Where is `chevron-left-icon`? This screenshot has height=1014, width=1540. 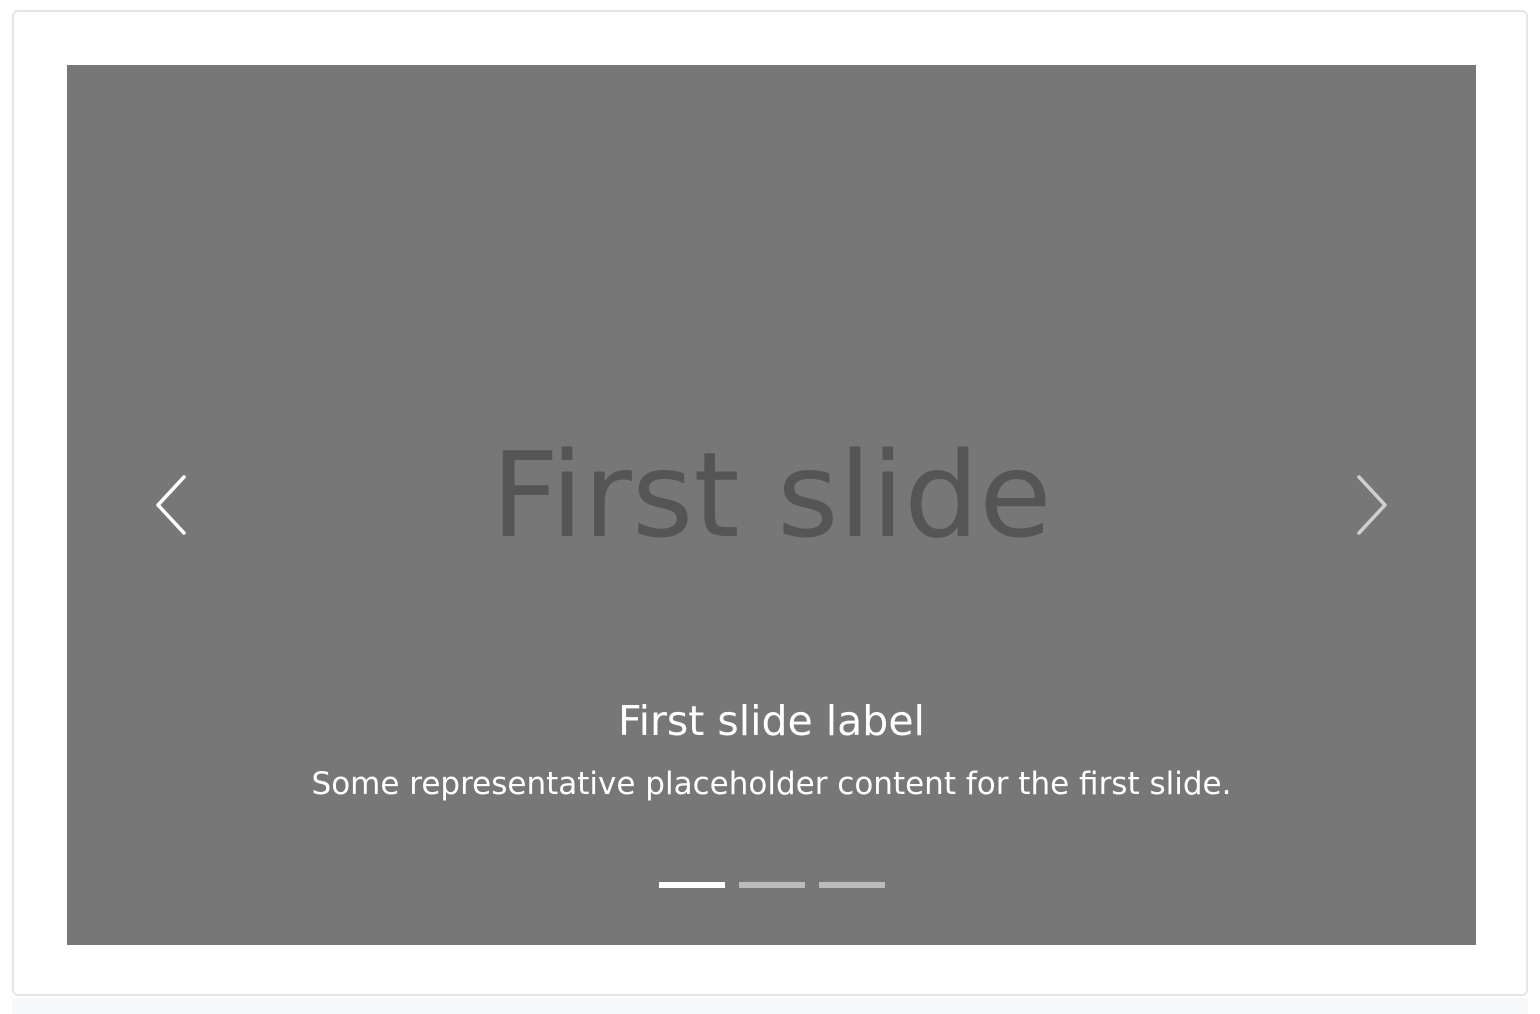
chevron-left-icon is located at coordinates (172, 505).